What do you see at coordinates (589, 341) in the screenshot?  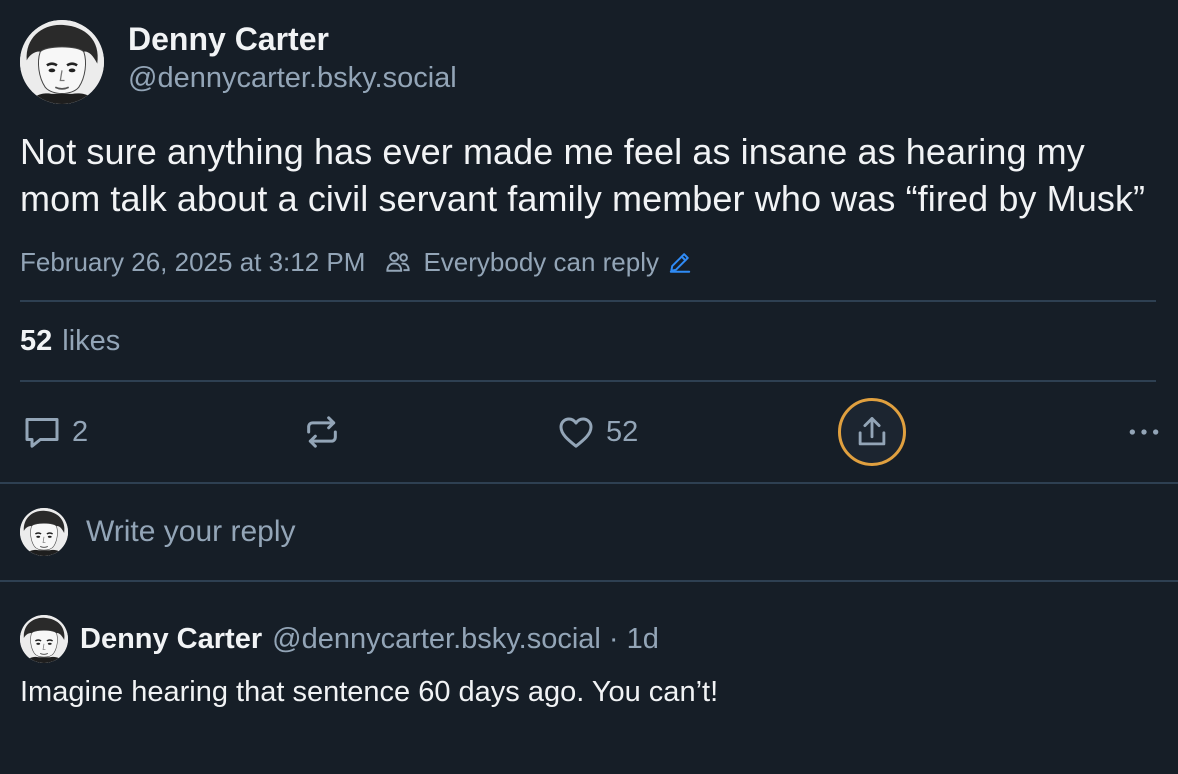 I see `likes-summary: 52 likes` at bounding box center [589, 341].